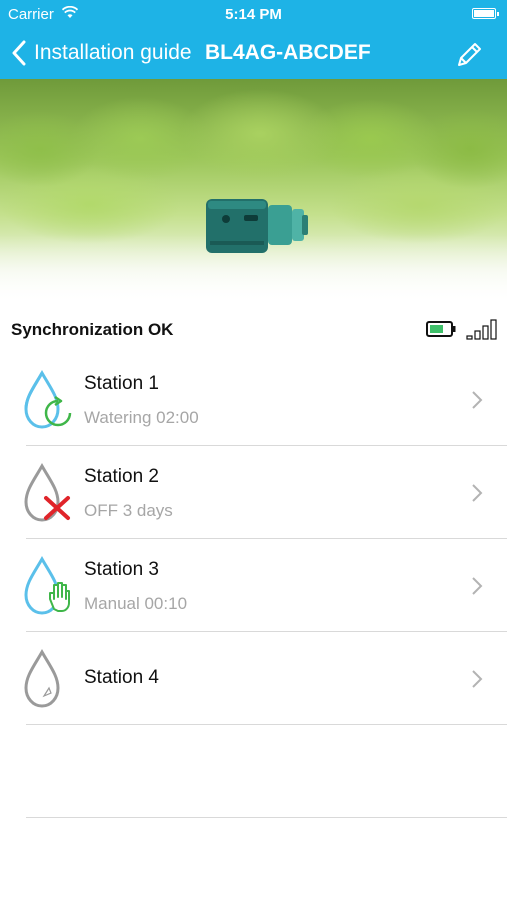 The width and height of the screenshot is (507, 900). Describe the element at coordinates (253, 678) in the screenshot. I see `station-row-4: Station 4` at that location.